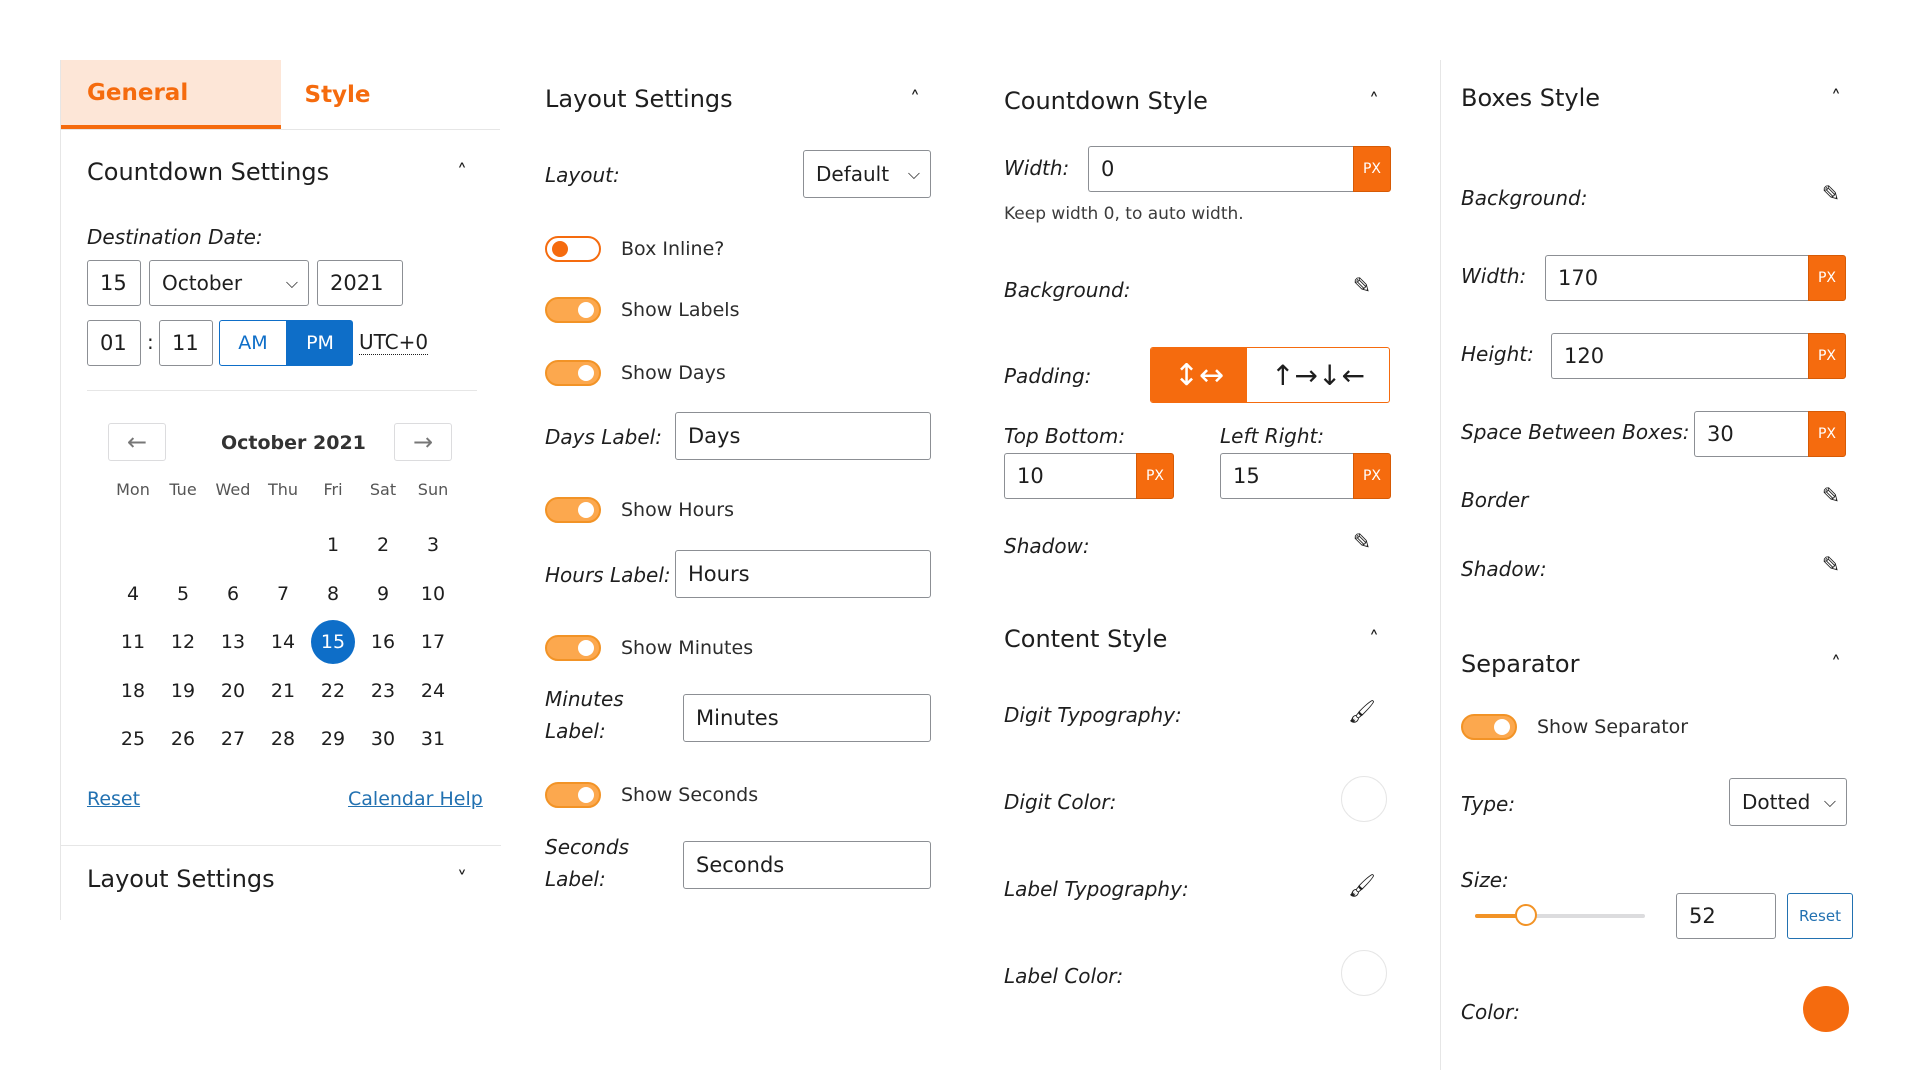 The image size is (1920, 1080). I want to click on show-seconds-toggle, so click(573, 795).